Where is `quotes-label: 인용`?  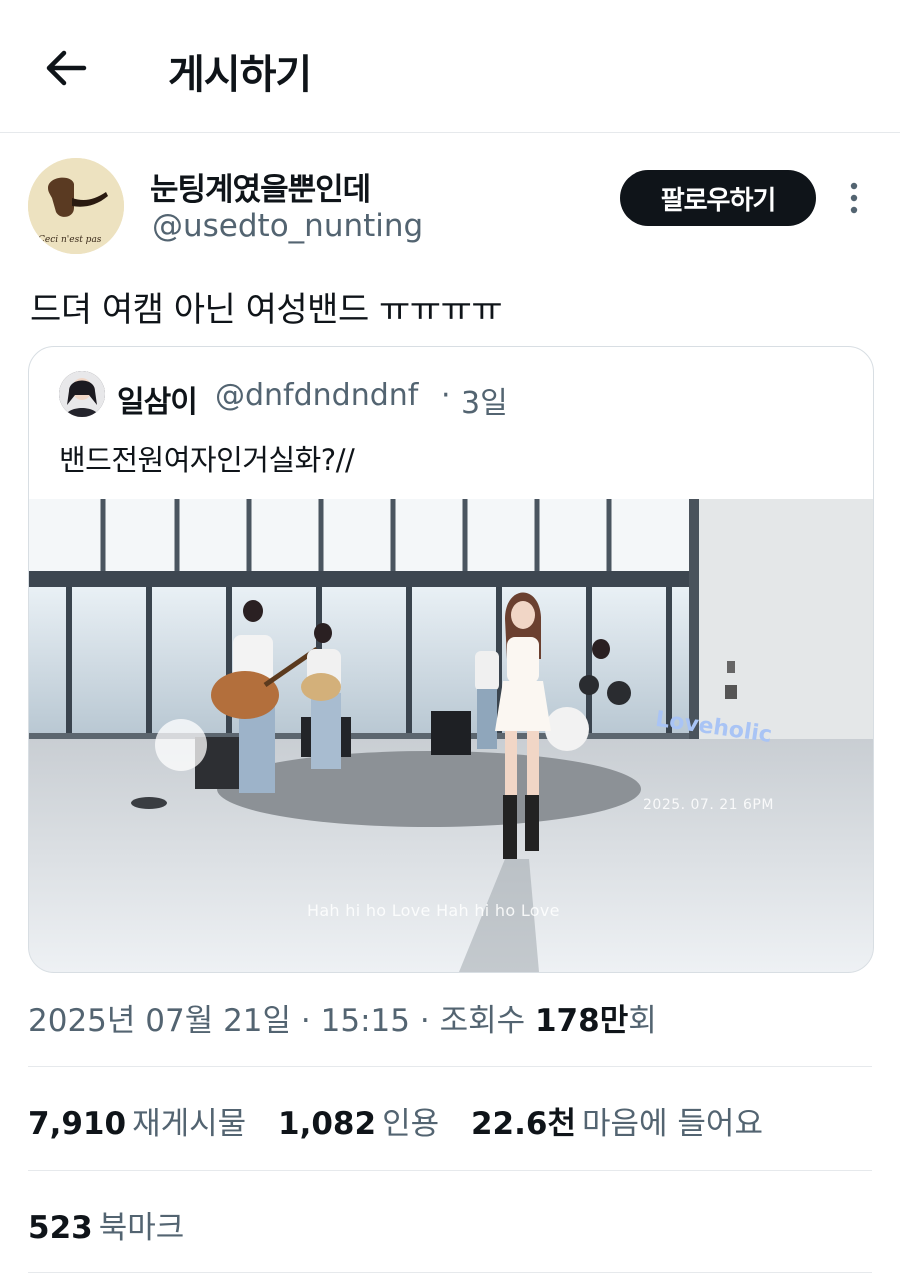 quotes-label: 인용 is located at coordinates (411, 1124).